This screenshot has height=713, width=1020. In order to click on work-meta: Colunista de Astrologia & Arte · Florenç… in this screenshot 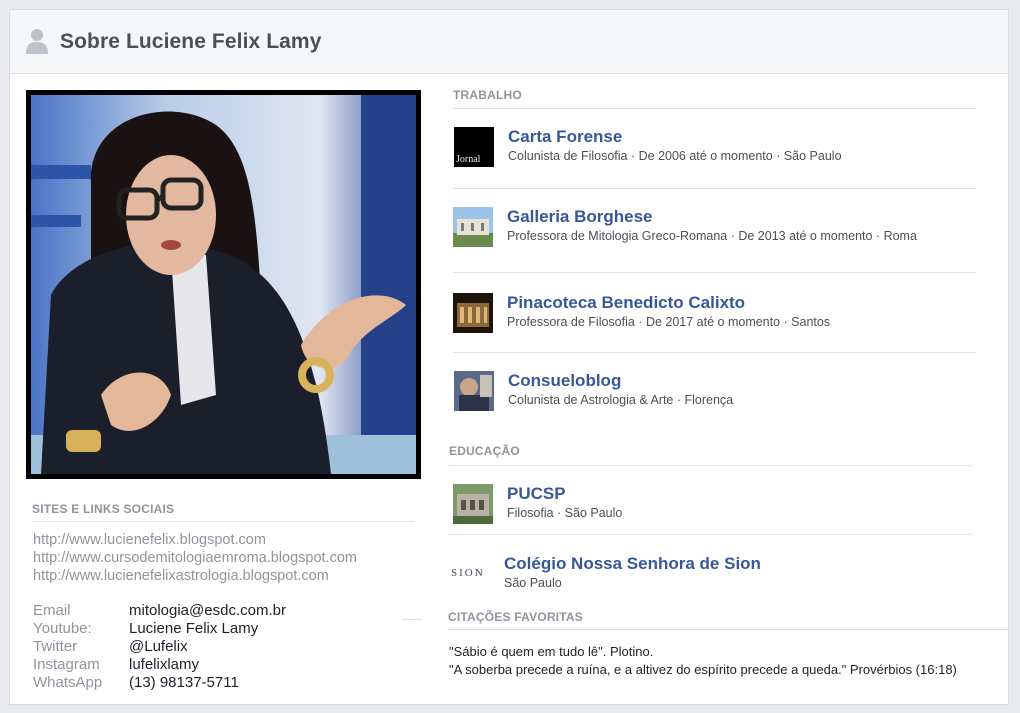, I will do `click(621, 400)`.